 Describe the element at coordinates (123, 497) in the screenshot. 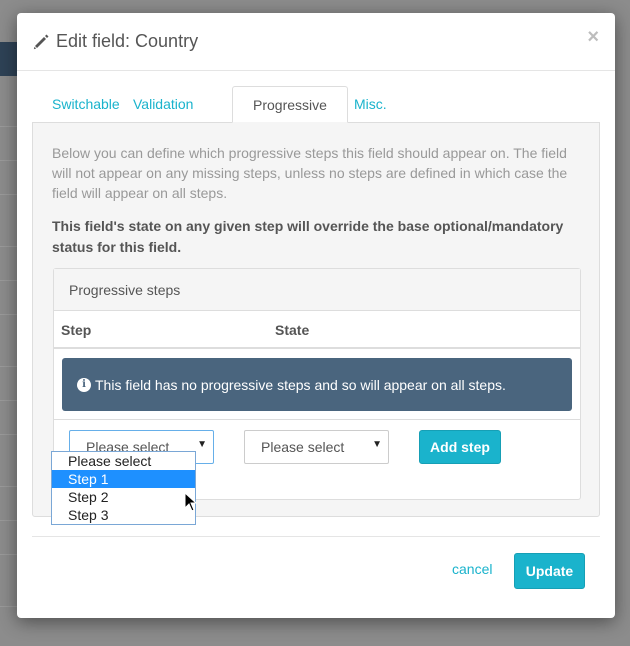

I see `dropdown-option: Step 2` at that location.